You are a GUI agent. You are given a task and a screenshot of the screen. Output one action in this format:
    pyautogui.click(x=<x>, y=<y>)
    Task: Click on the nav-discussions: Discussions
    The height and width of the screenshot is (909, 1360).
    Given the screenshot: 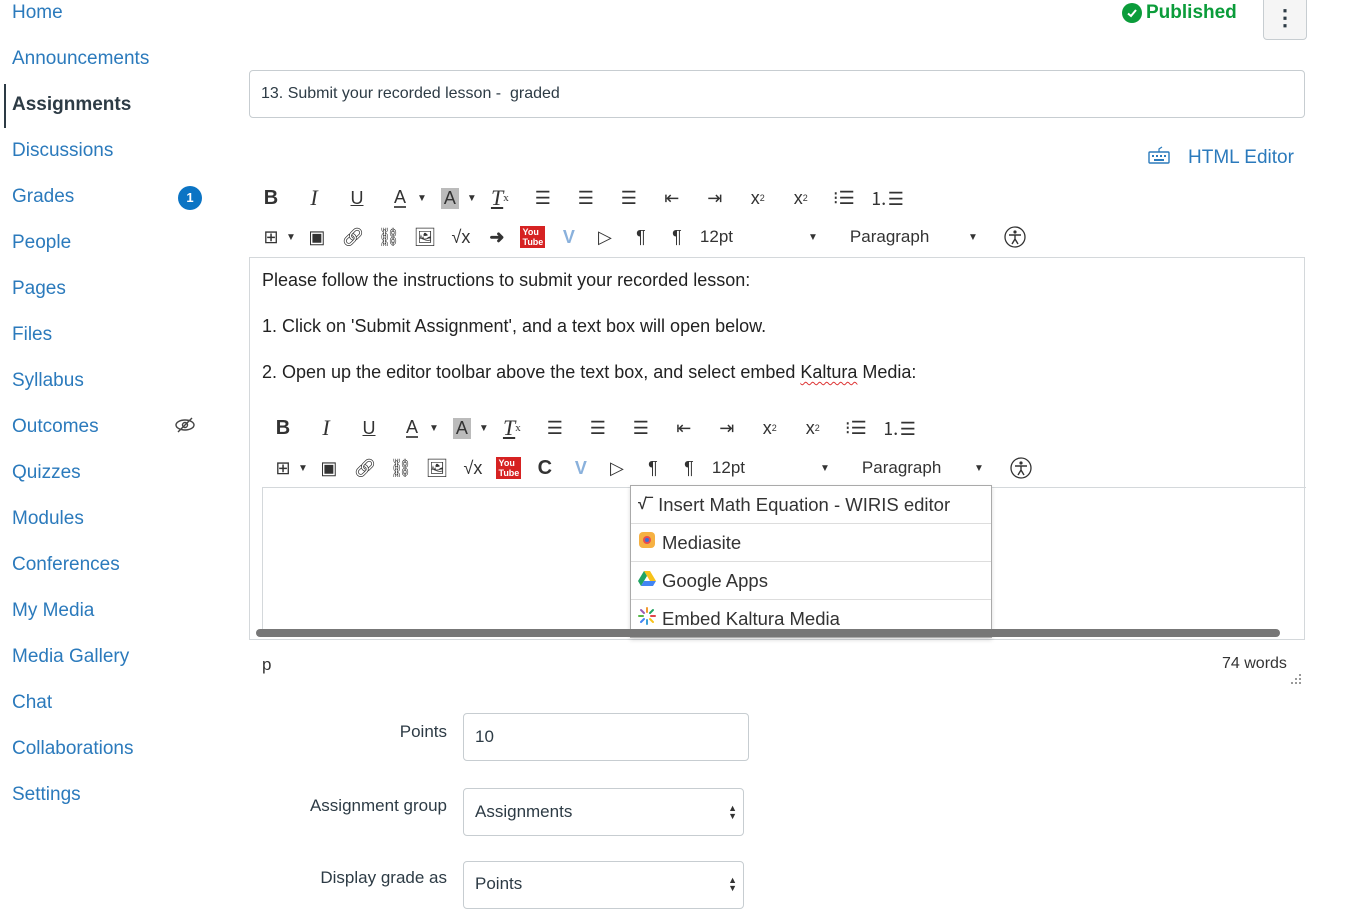 What is the action you would take?
    pyautogui.click(x=62, y=151)
    